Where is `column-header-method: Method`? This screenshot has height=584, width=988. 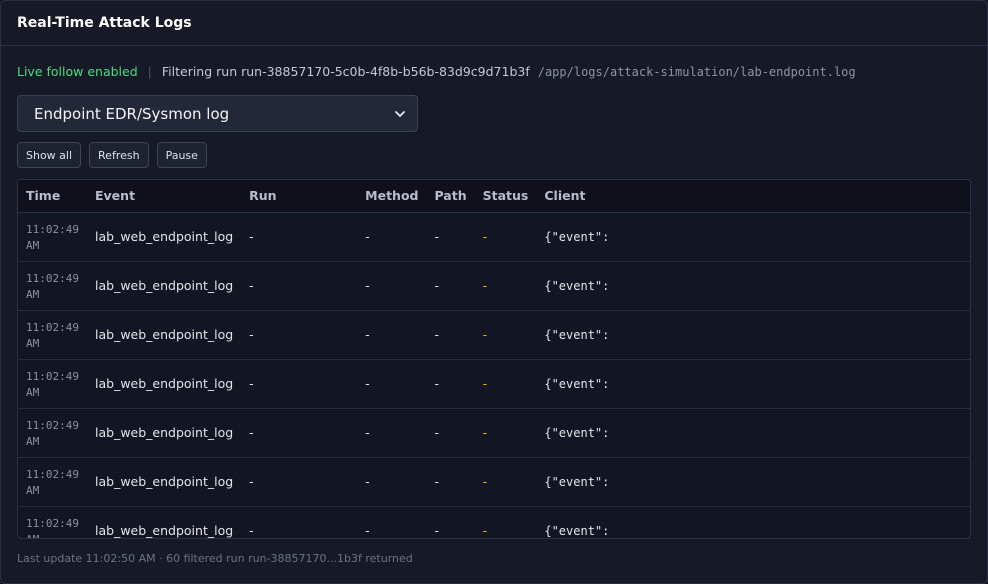 column-header-method: Method is located at coordinates (392, 196).